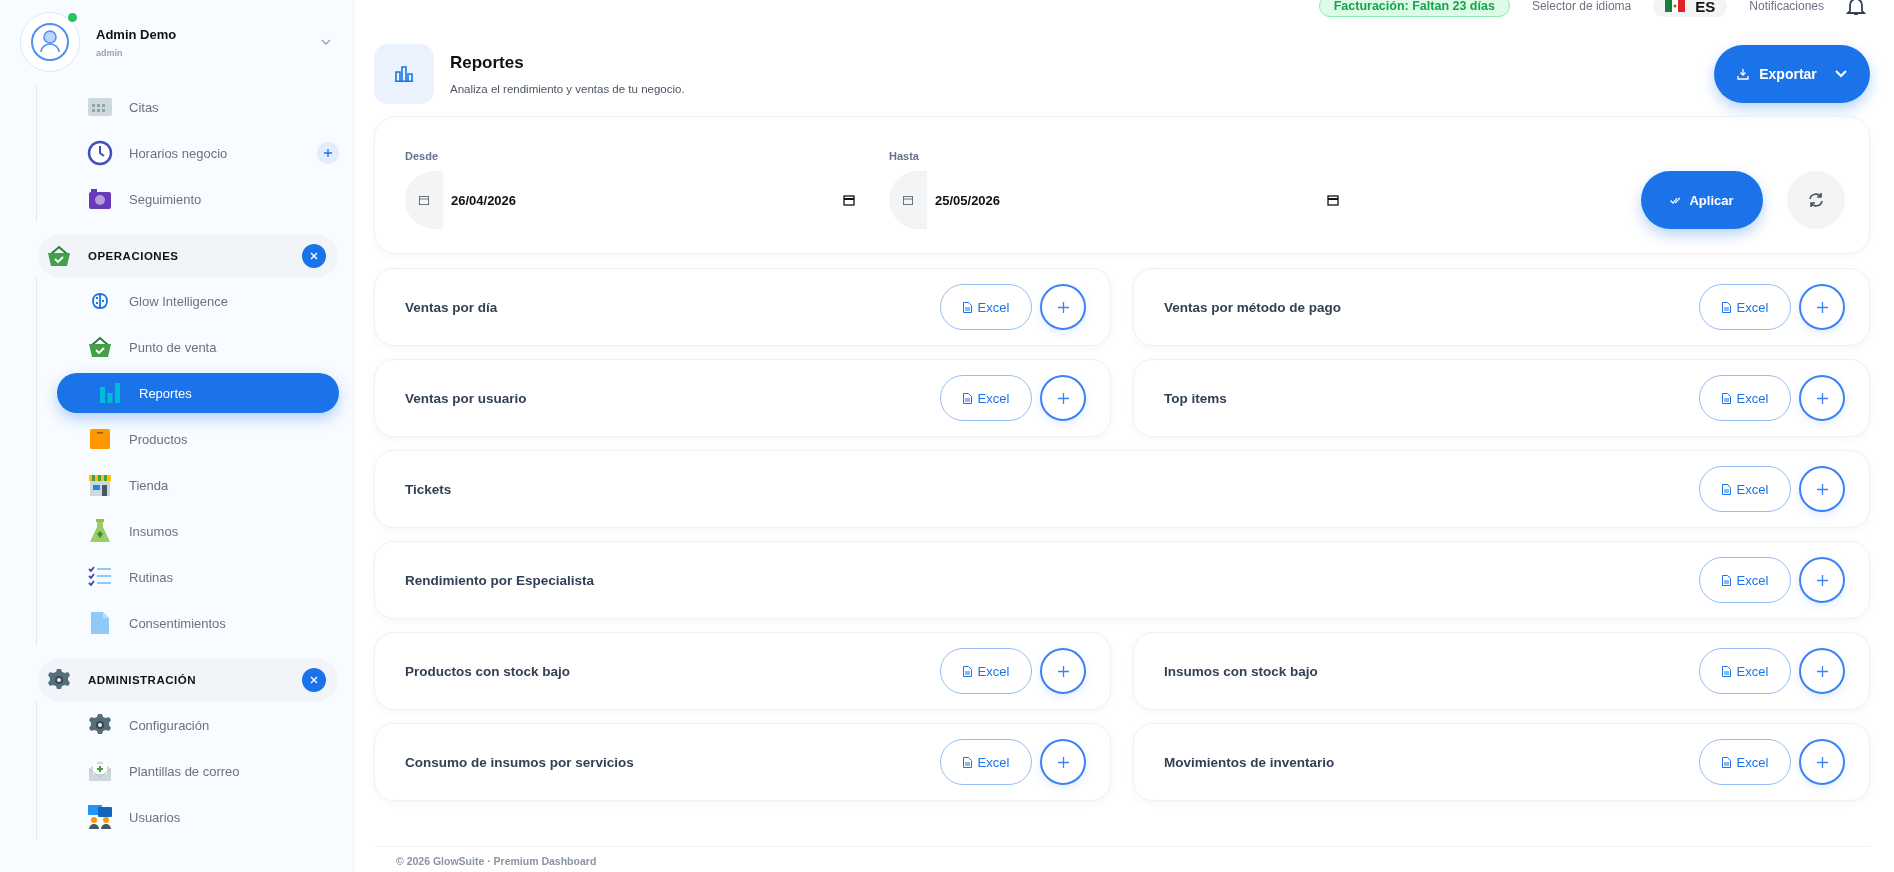 The width and height of the screenshot is (1894, 872). What do you see at coordinates (422, 156) in the screenshot?
I see `field-label: Desde` at bounding box center [422, 156].